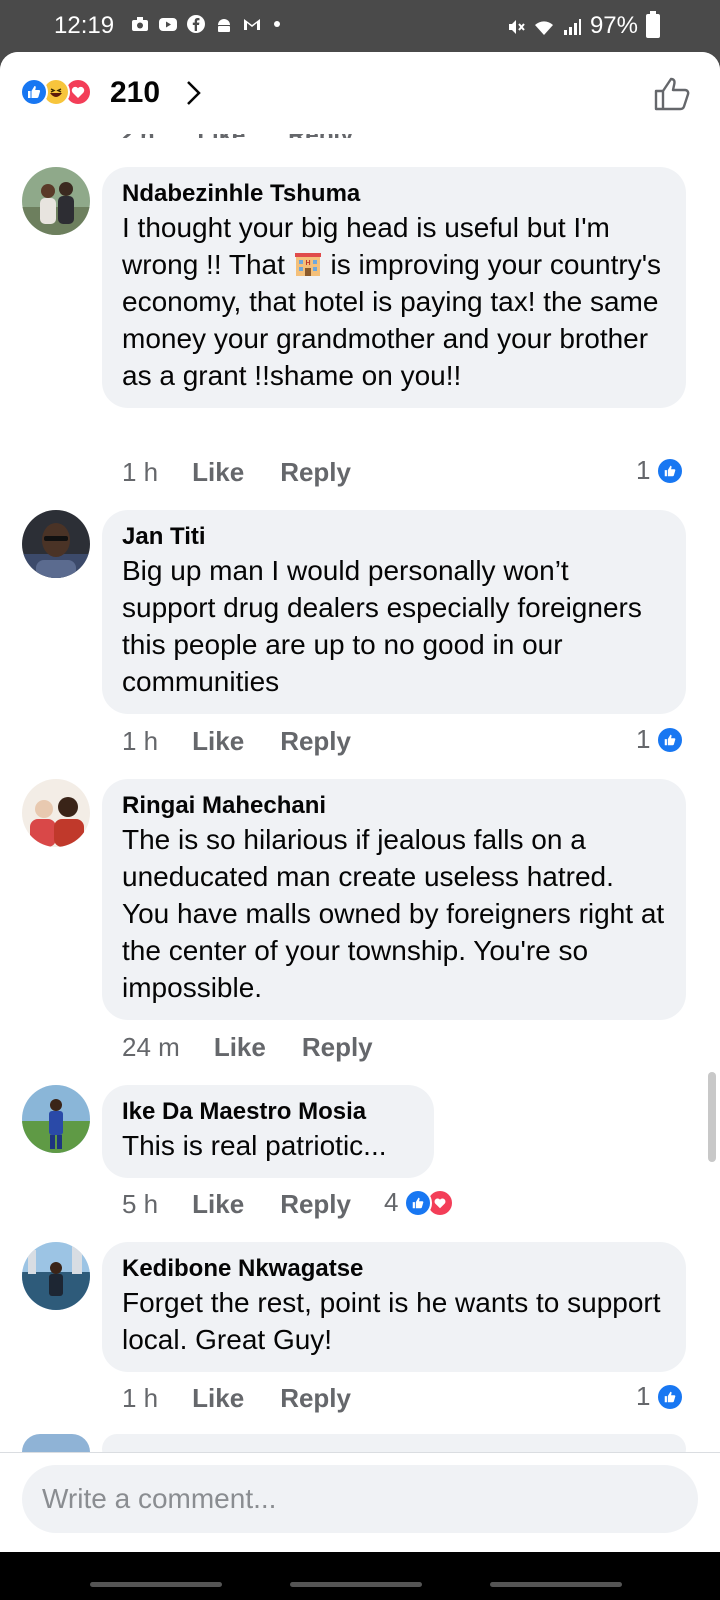  Describe the element at coordinates (252, 24) in the screenshot. I see `gmail-icon` at that location.